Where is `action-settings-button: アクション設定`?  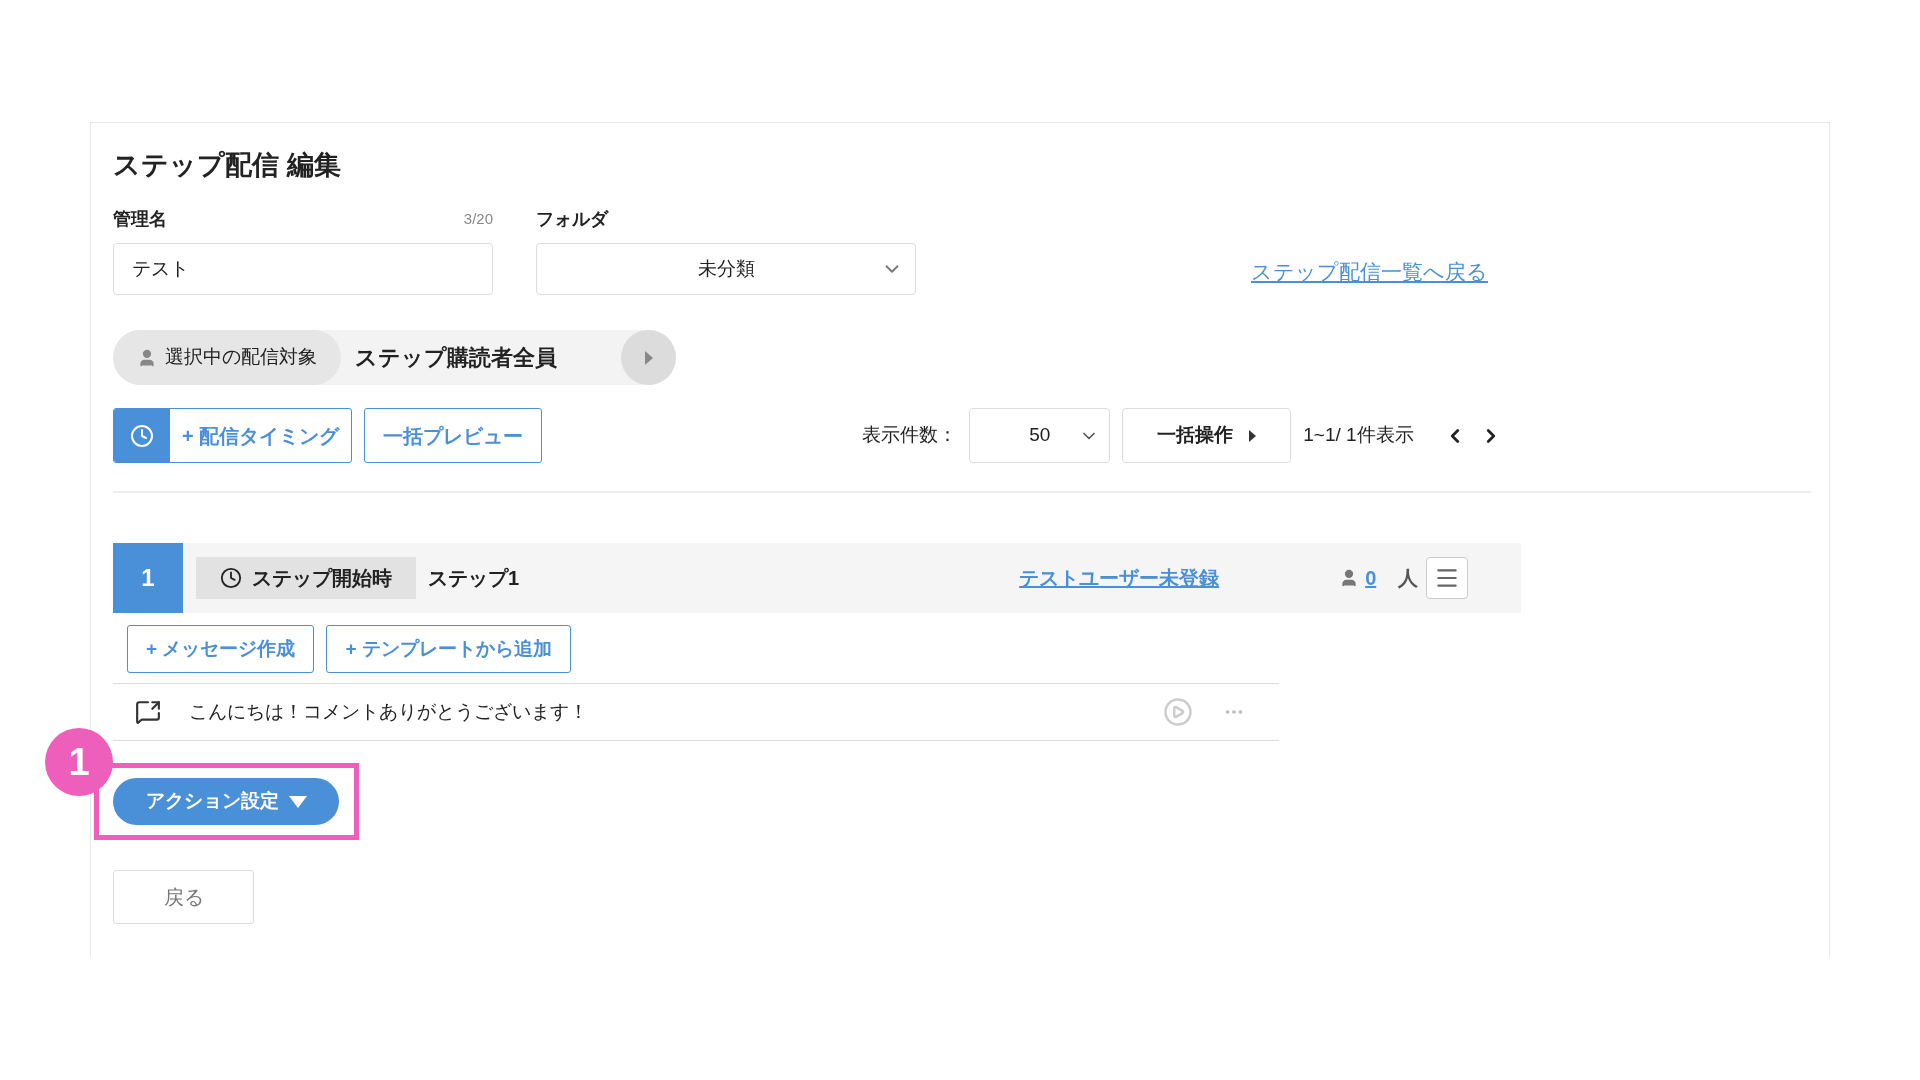 action-settings-button: アクション設定 is located at coordinates (226, 801).